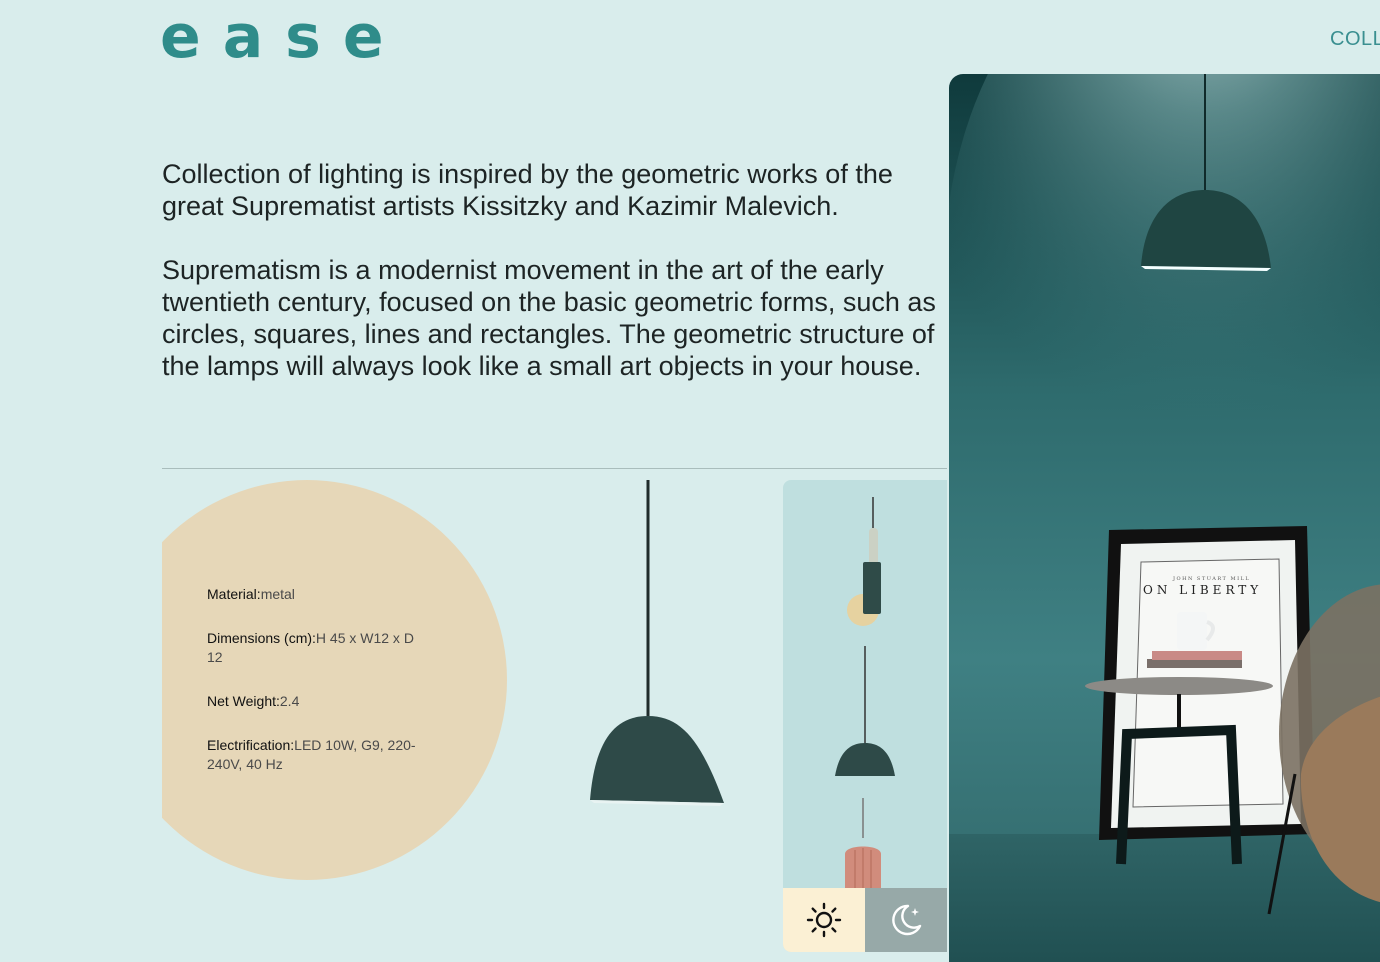 The height and width of the screenshot is (962, 1380). I want to click on spec-label: Electrification:, so click(251, 745).